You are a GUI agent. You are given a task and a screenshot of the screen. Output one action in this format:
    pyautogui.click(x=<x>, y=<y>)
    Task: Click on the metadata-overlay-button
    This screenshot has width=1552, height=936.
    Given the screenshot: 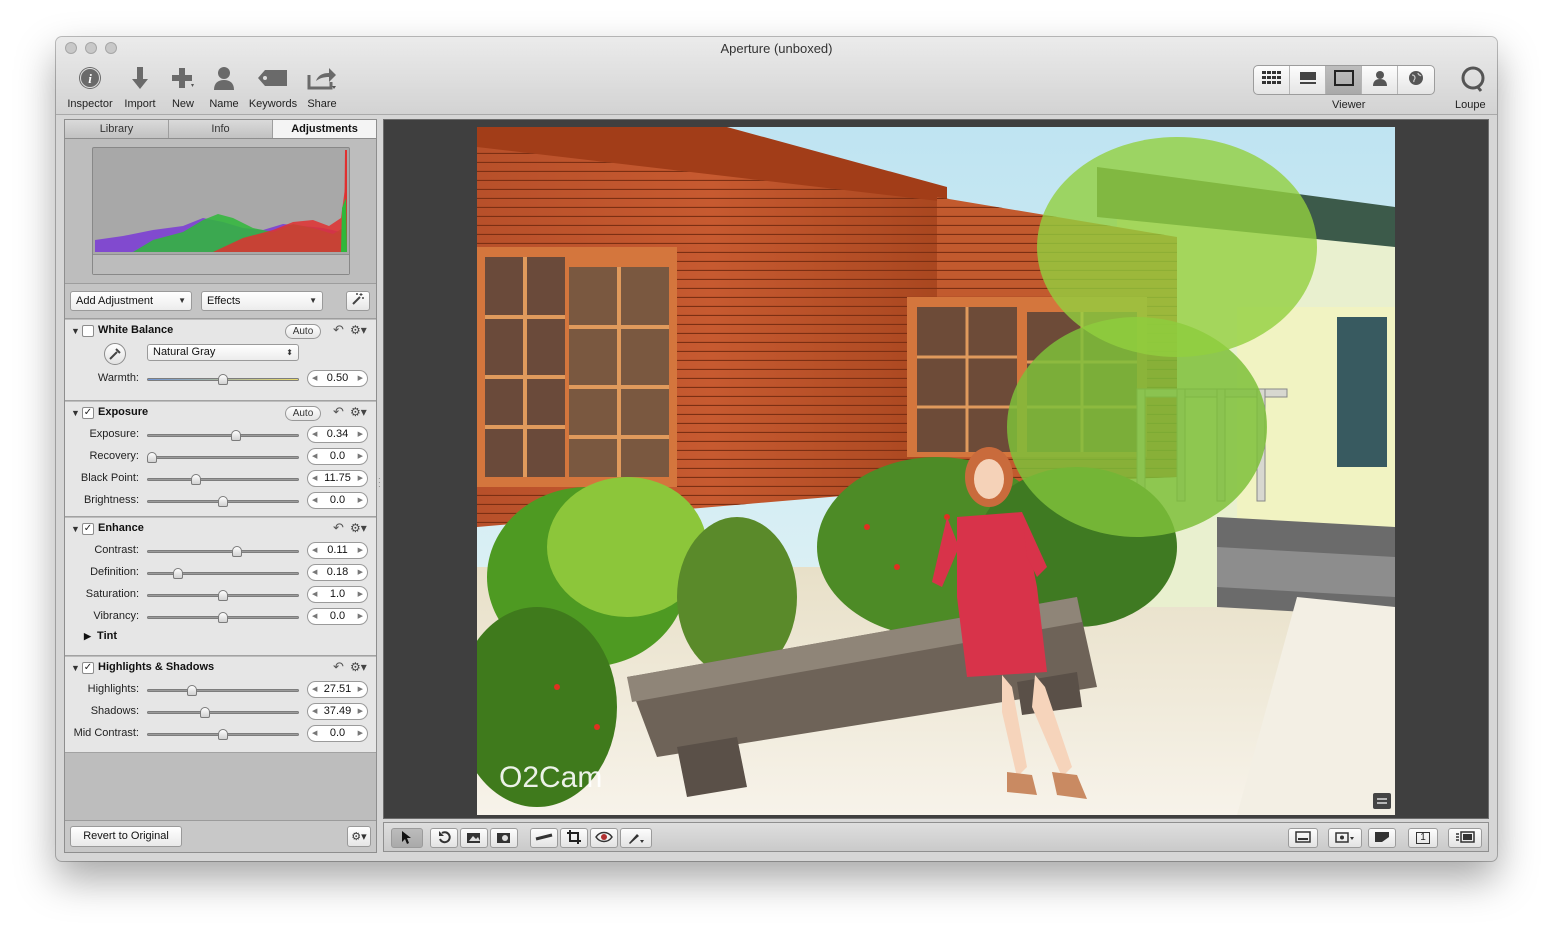 What is the action you would take?
    pyautogui.click(x=1382, y=838)
    